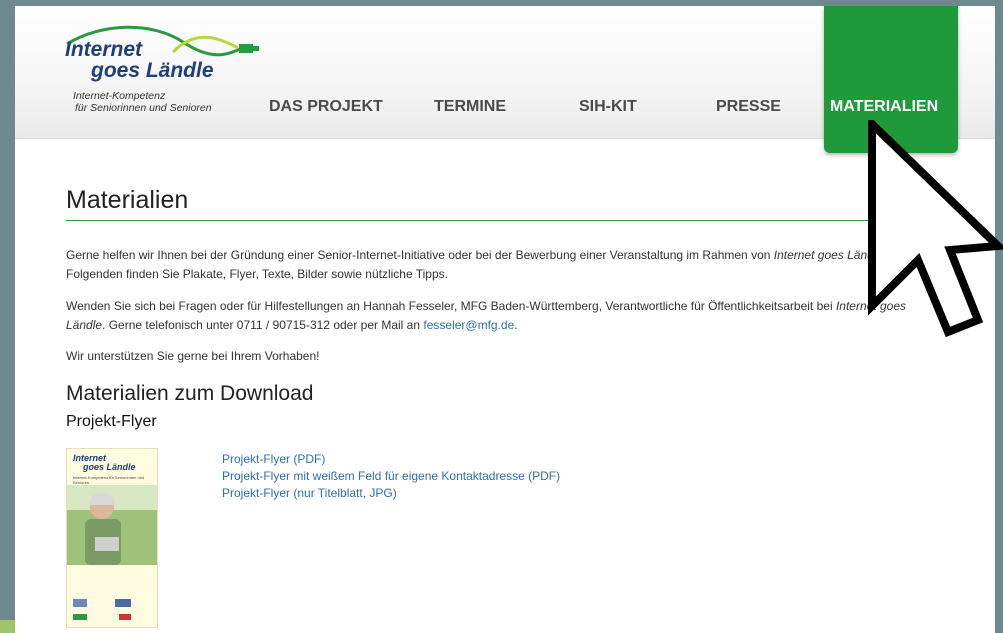 Image resolution: width=1003 pixels, height=633 pixels. I want to click on window-edge-strip, so click(7, 626).